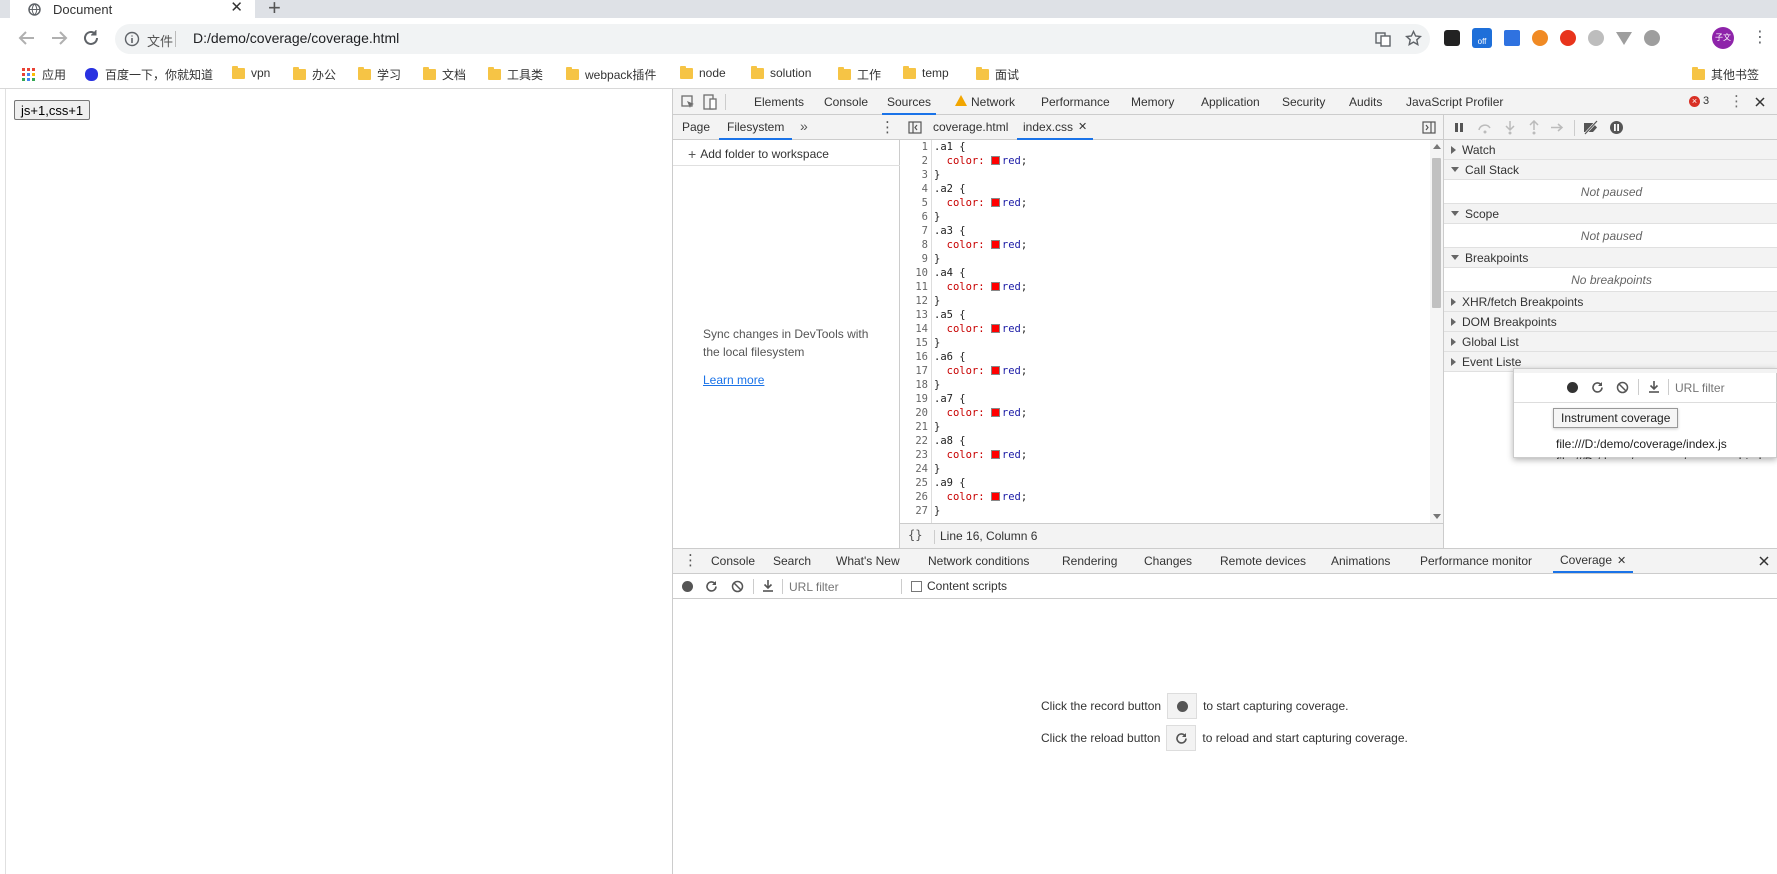 This screenshot has width=1777, height=874. I want to click on line-number: 21, so click(915, 427).